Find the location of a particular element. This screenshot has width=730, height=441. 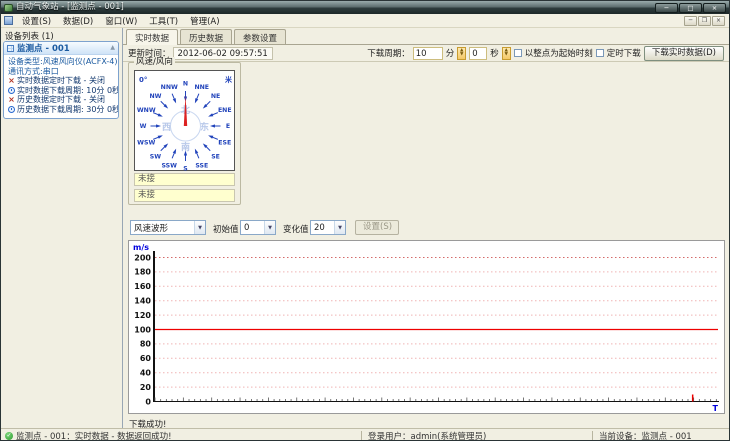

minimize-icon: ─ is located at coordinates (666, 7).